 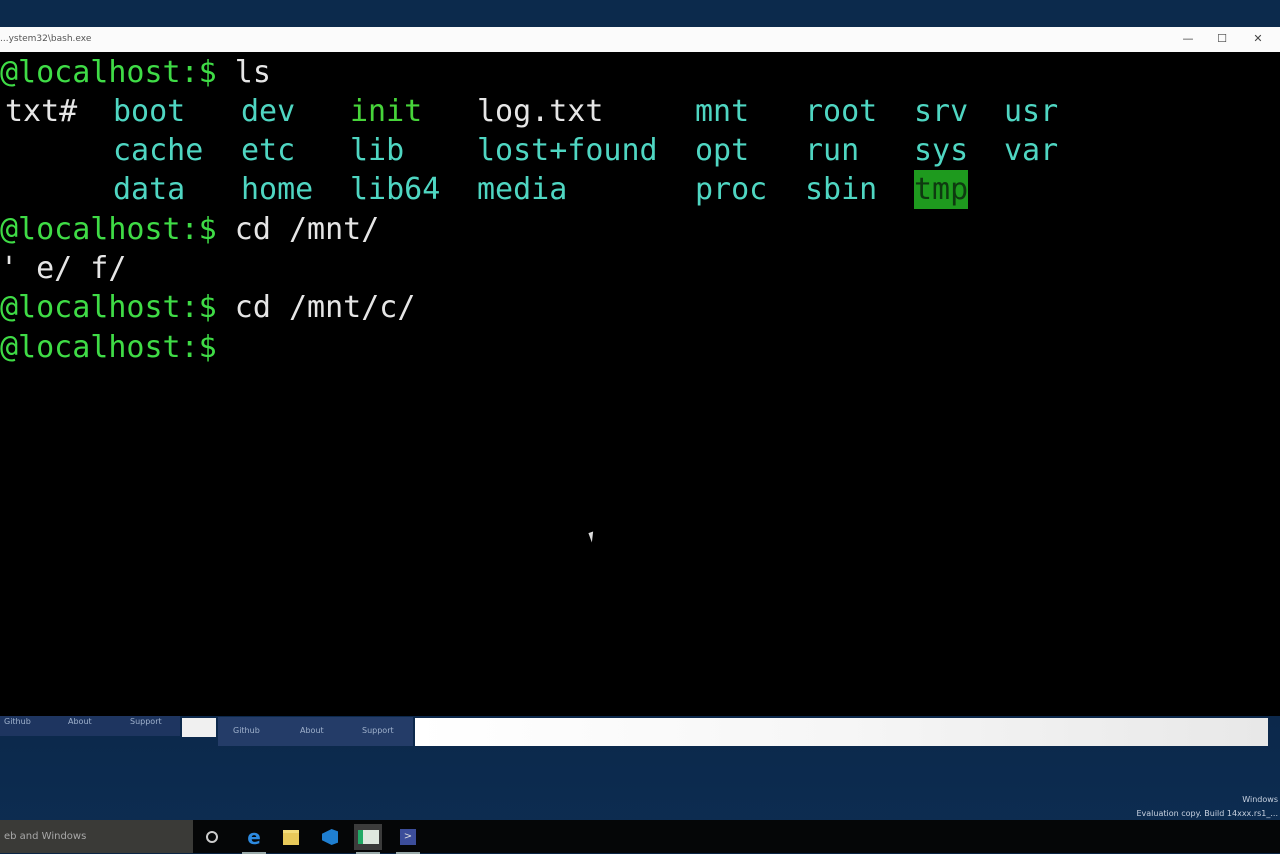 I want to click on prompt-line: @localhost:$ cd /mnt/, so click(x=189, y=229).